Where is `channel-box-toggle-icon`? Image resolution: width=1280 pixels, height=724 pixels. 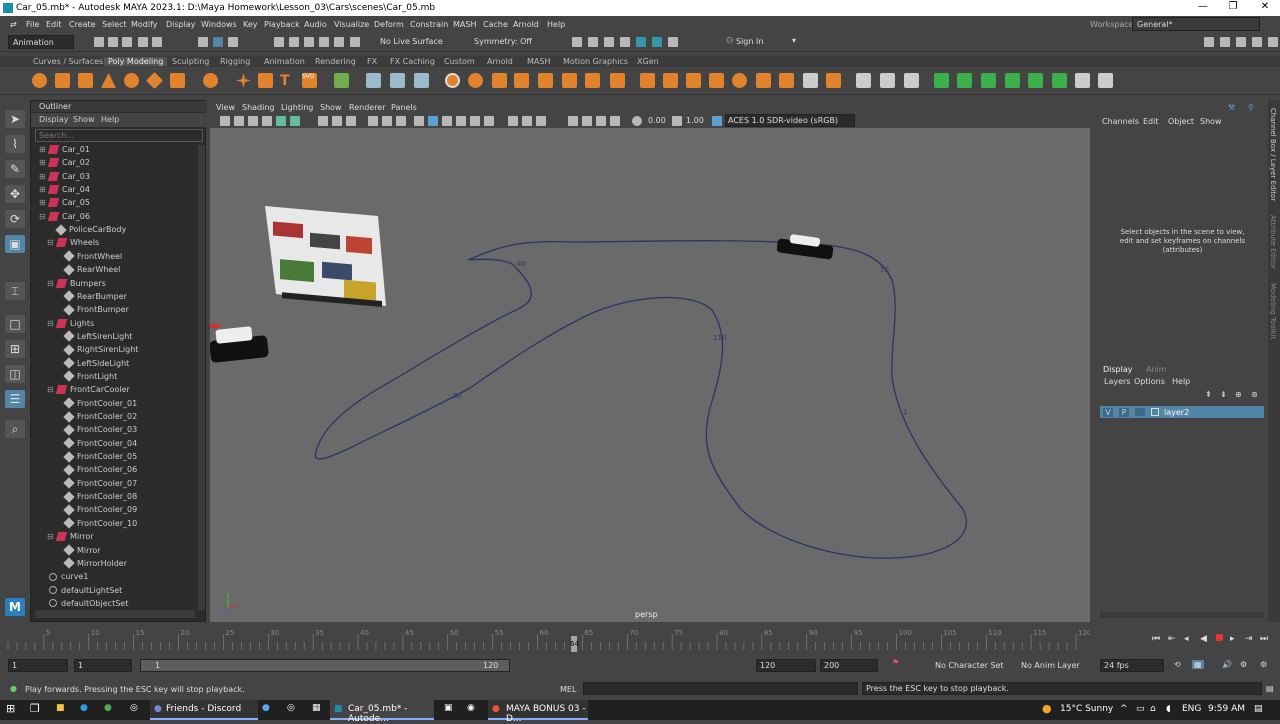 channel-box-toggle-icon is located at coordinates (1257, 42).